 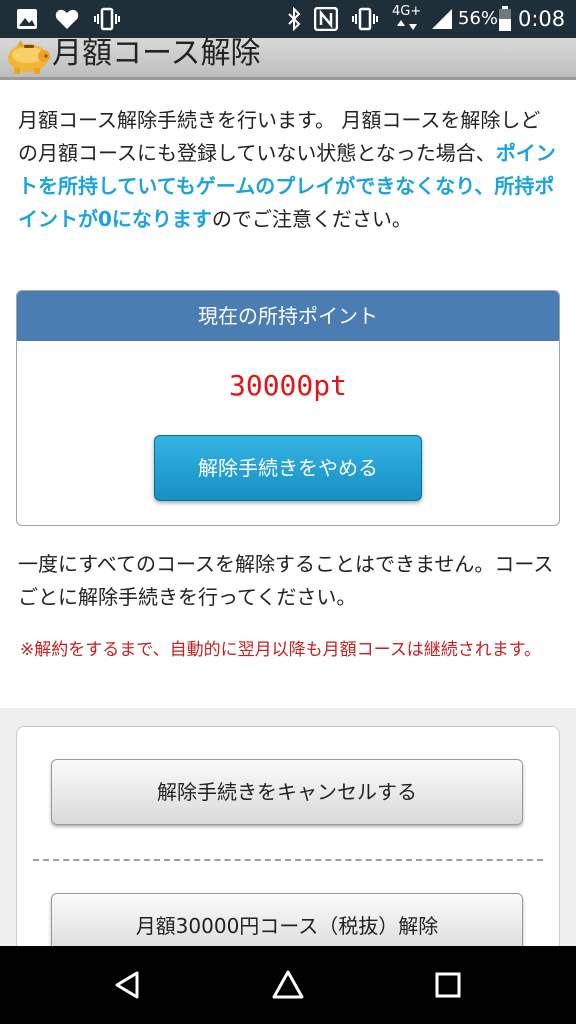 What do you see at coordinates (28, 59) in the screenshot?
I see `piggy-bank-icon` at bounding box center [28, 59].